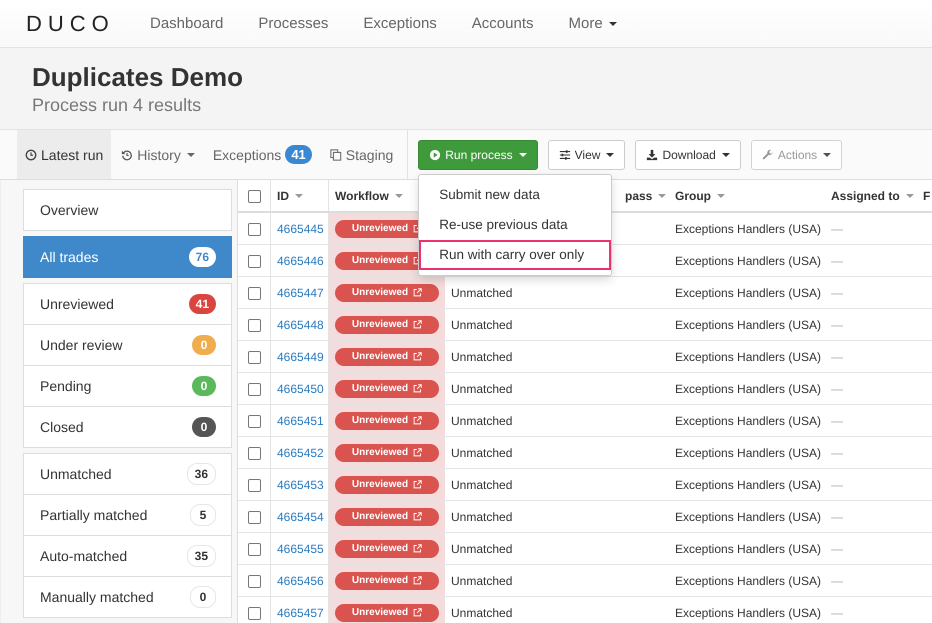 The height and width of the screenshot is (623, 932). What do you see at coordinates (300, 517) in the screenshot?
I see `id-link: 4665454` at bounding box center [300, 517].